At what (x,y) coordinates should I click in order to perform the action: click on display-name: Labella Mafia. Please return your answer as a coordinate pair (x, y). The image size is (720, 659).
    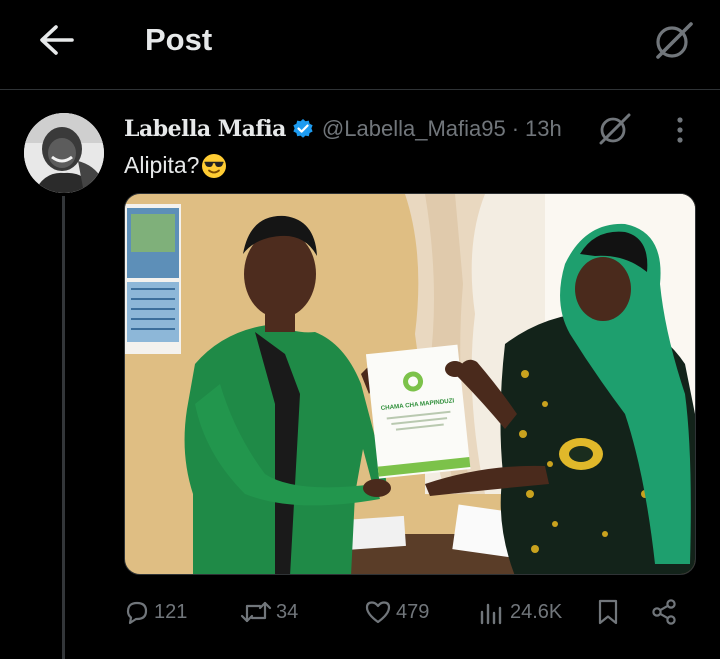
    Looking at the image, I should click on (205, 129).